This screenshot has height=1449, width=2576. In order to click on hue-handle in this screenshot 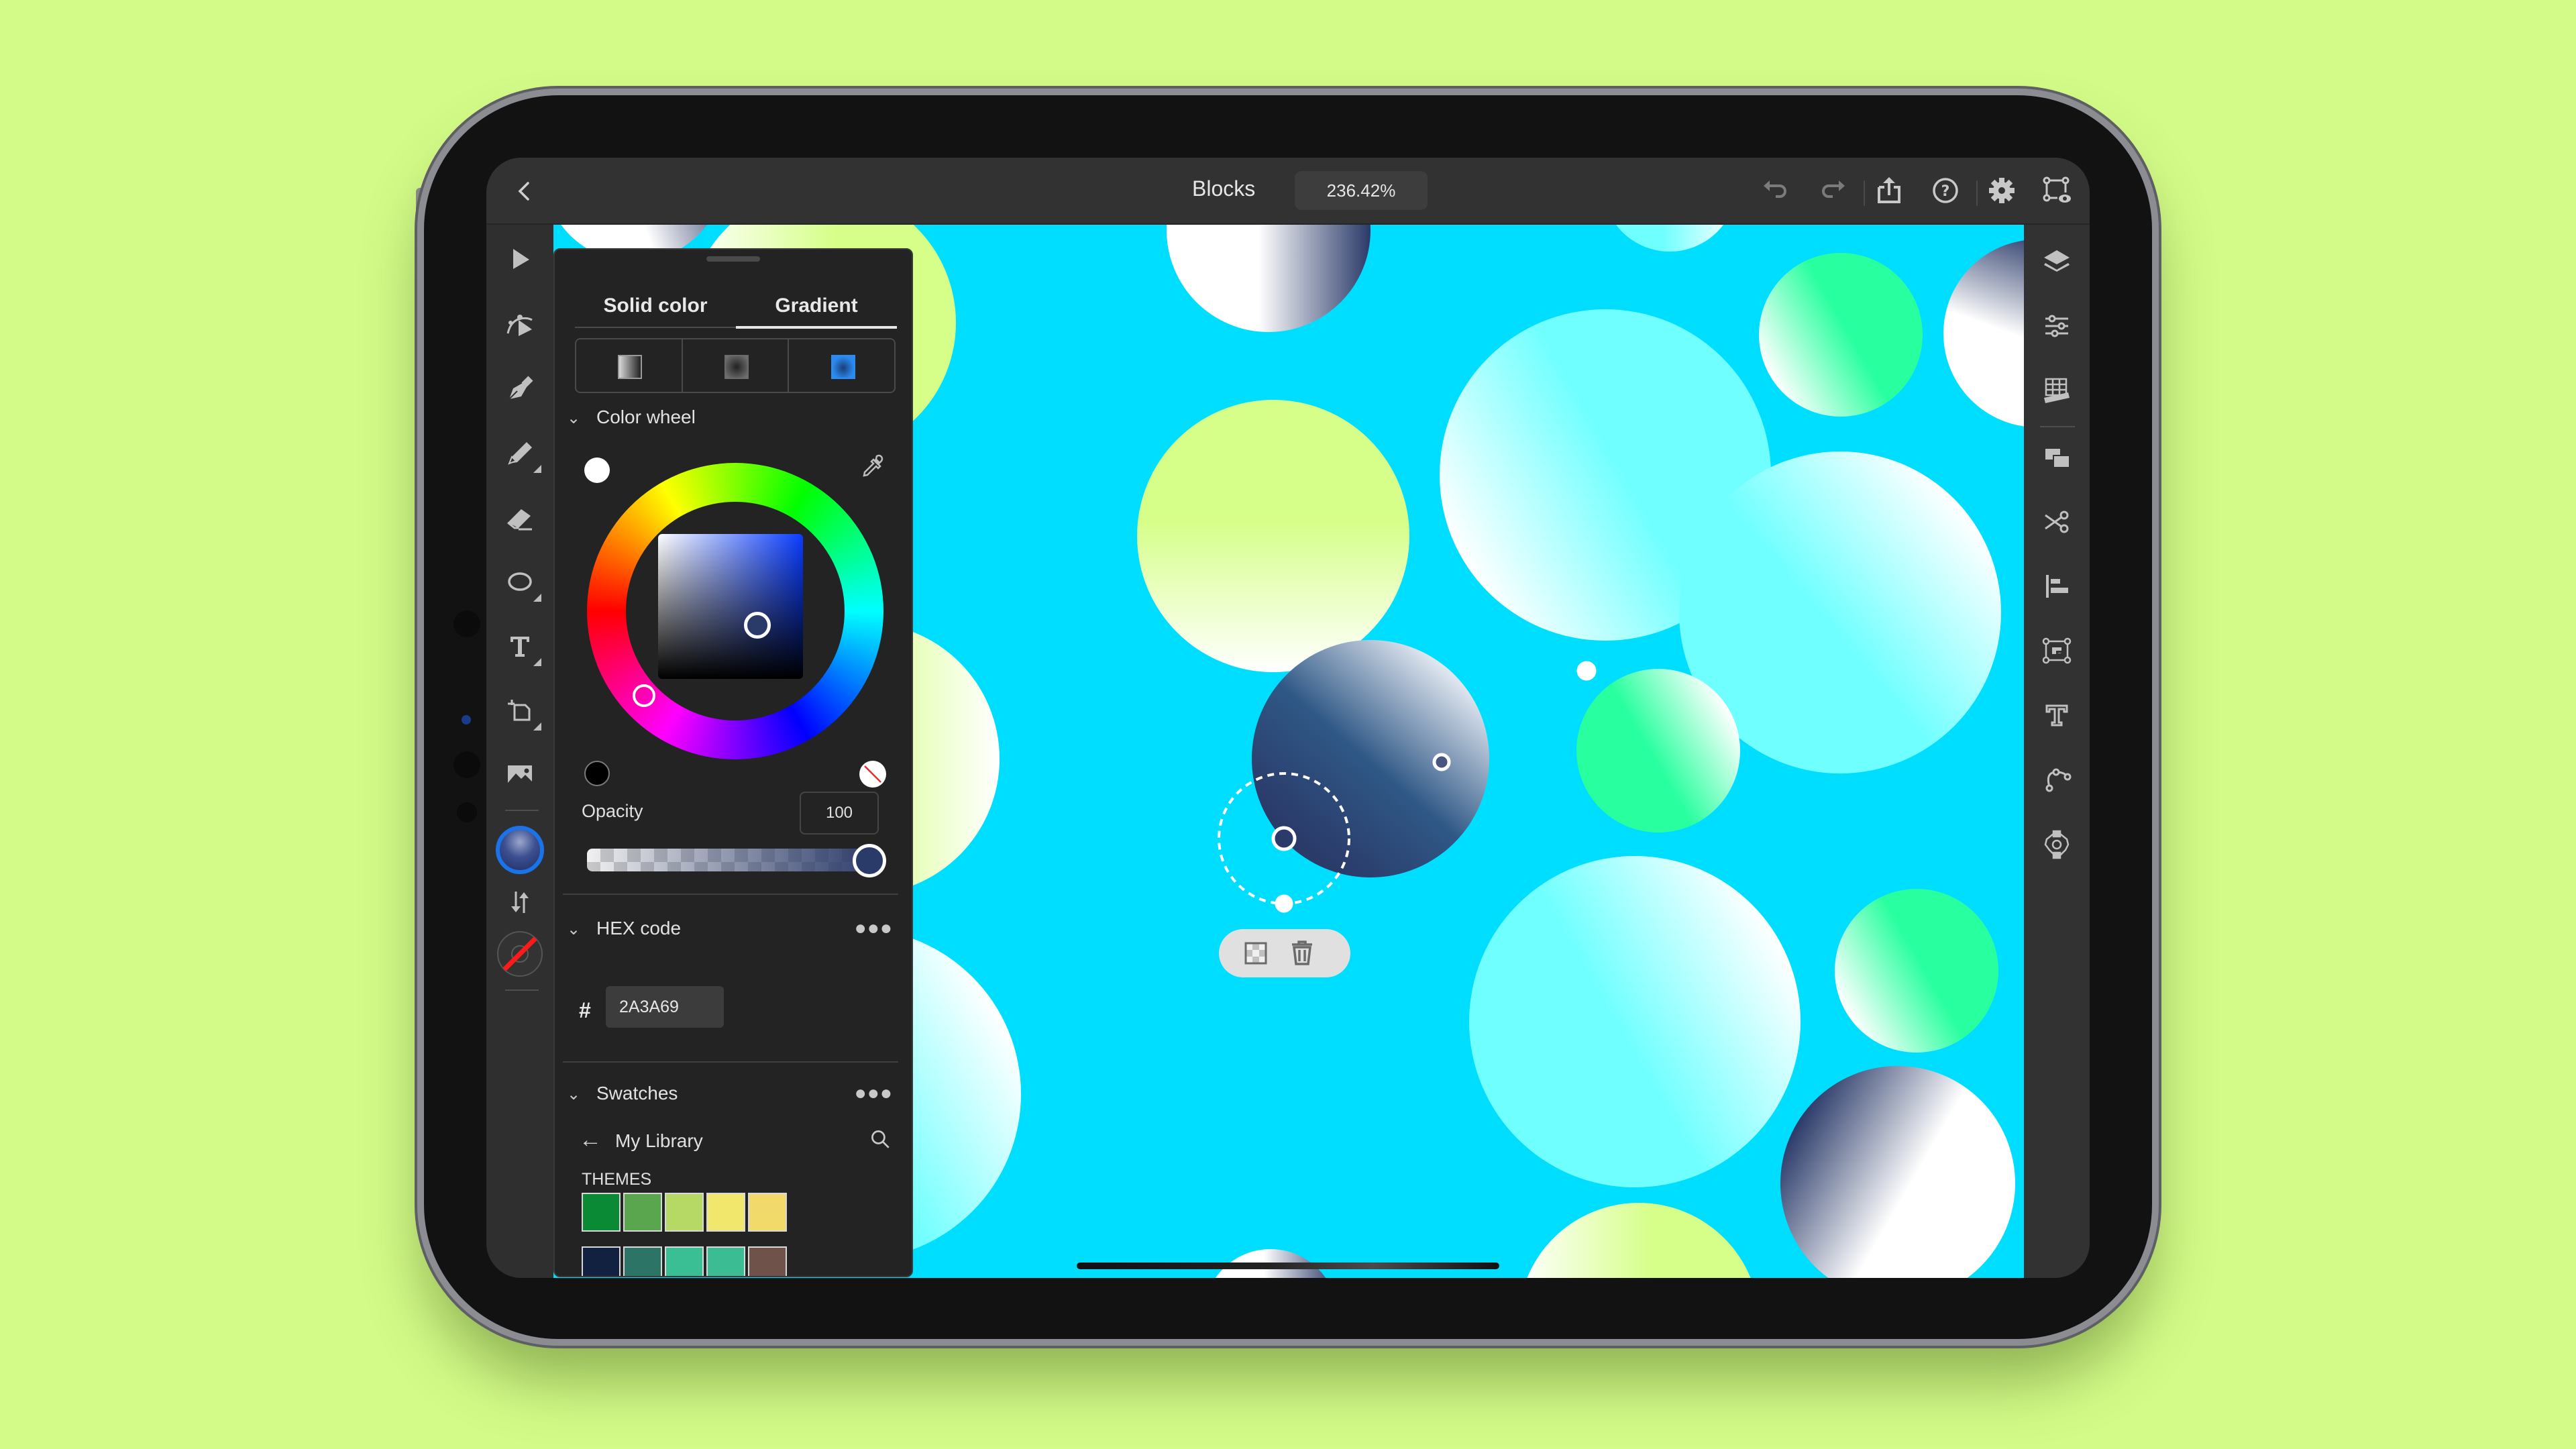, I will do `click(644, 695)`.